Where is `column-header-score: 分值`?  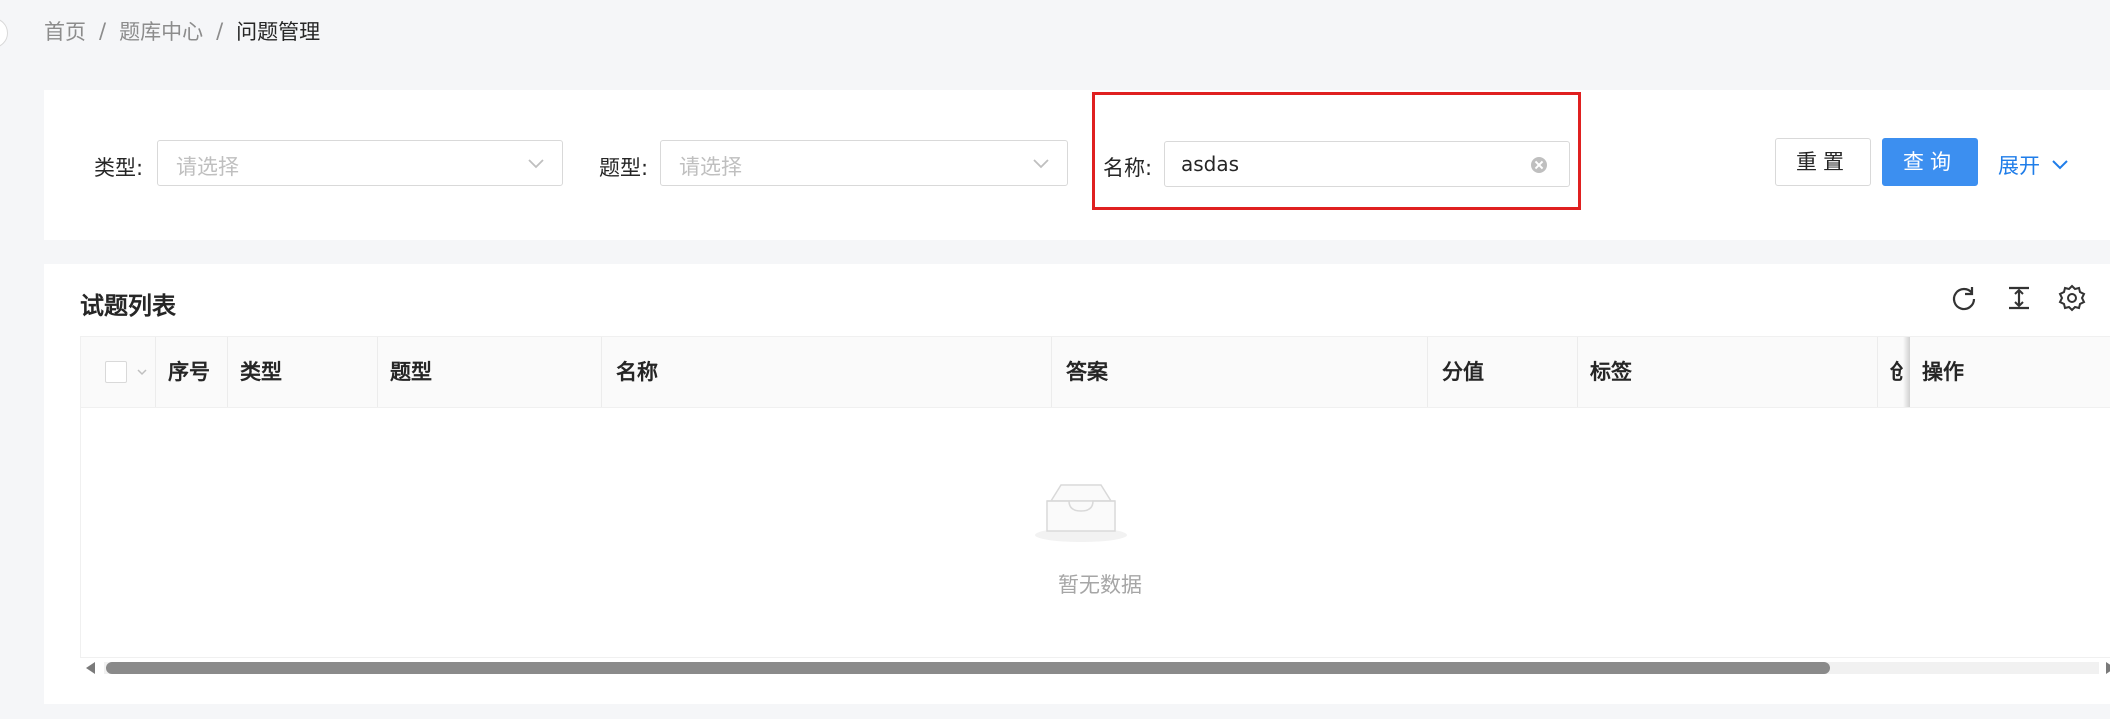 column-header-score: 分值 is located at coordinates (1502, 372).